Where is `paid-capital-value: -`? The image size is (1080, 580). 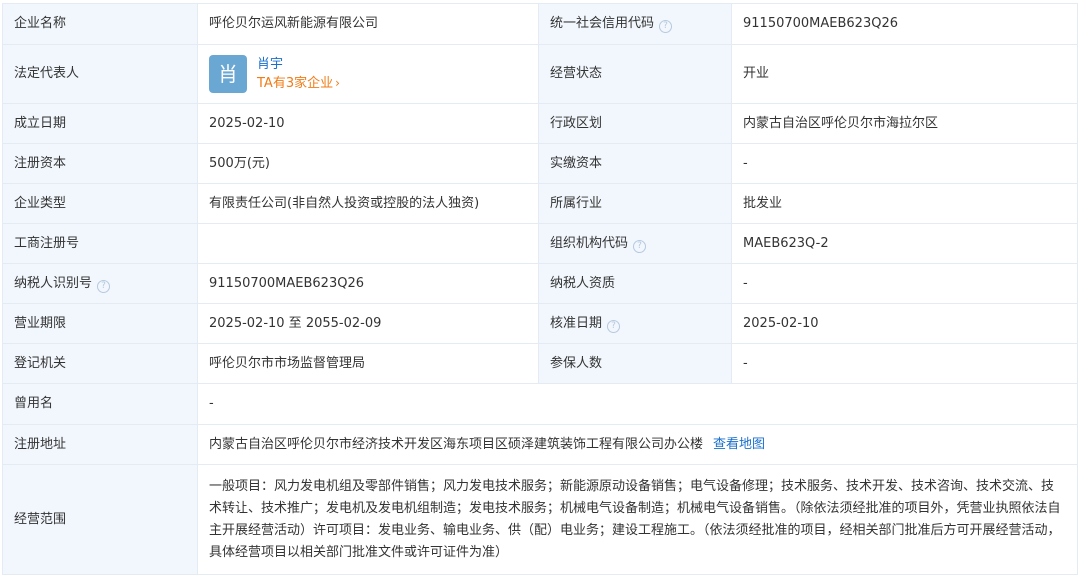 paid-capital-value: - is located at coordinates (904, 163).